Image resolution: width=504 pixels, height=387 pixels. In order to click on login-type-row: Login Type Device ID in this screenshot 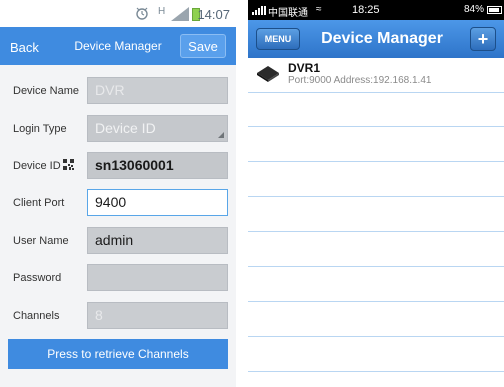, I will do `click(118, 128)`.